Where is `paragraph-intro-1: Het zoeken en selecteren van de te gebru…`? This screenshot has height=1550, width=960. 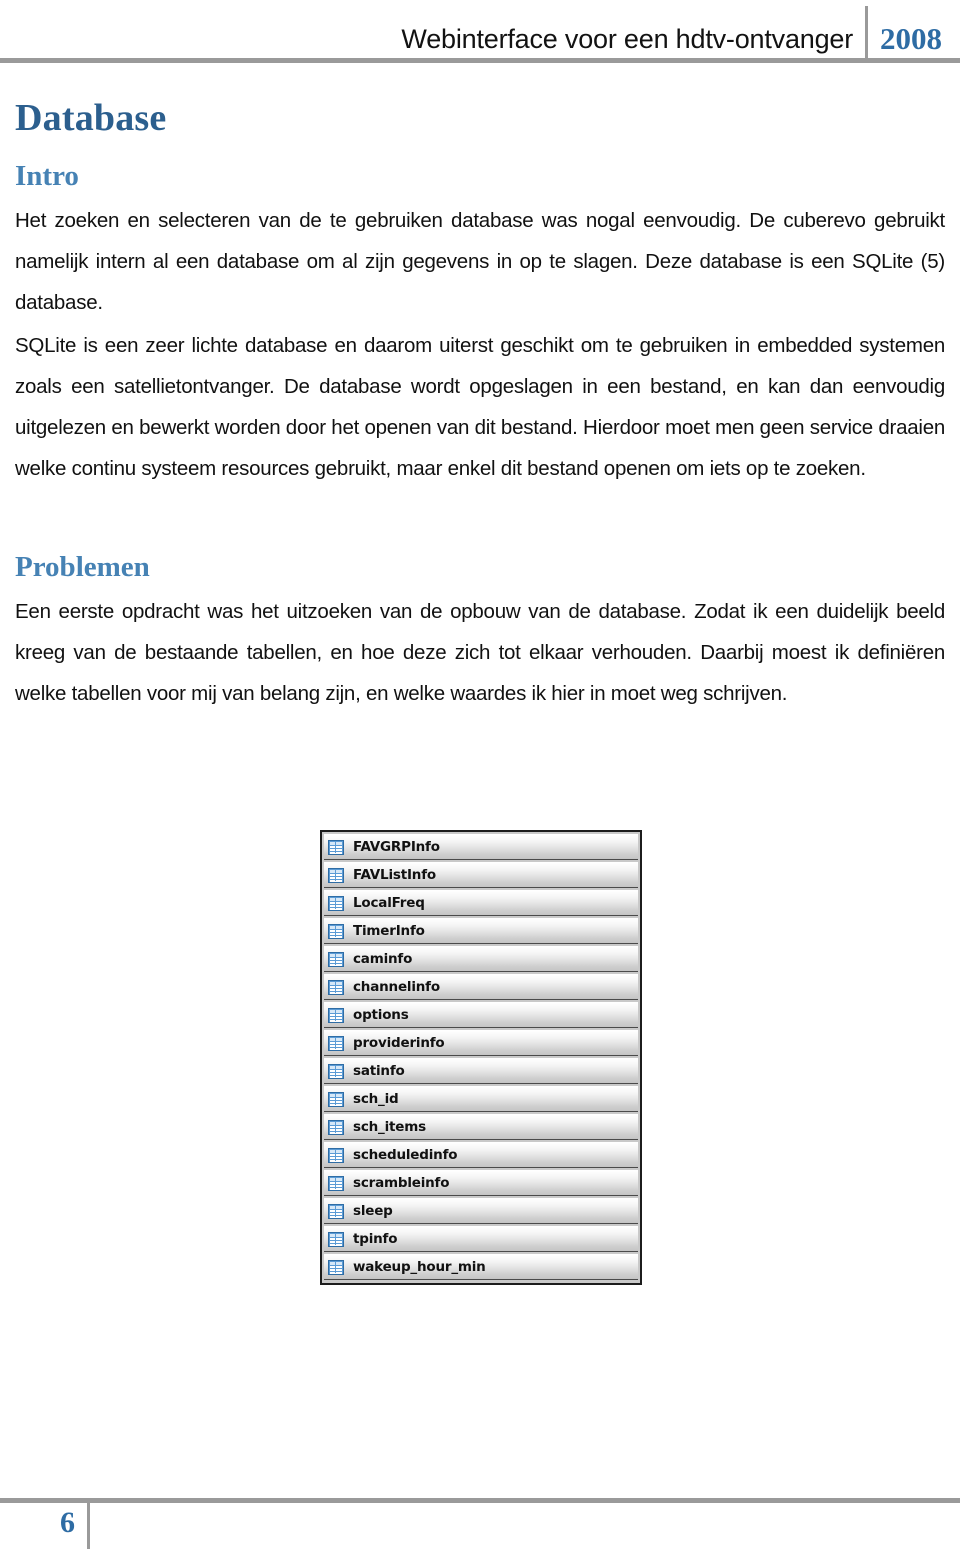
paragraph-intro-1: Het zoeken en selecteren van de te gebru… is located at coordinates (480, 261).